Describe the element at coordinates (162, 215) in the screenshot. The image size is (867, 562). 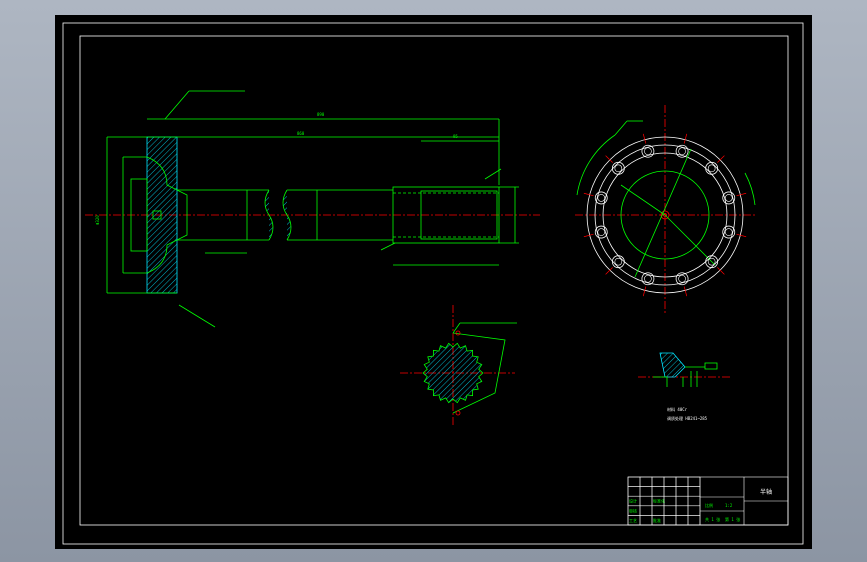
I see `flange-section` at that location.